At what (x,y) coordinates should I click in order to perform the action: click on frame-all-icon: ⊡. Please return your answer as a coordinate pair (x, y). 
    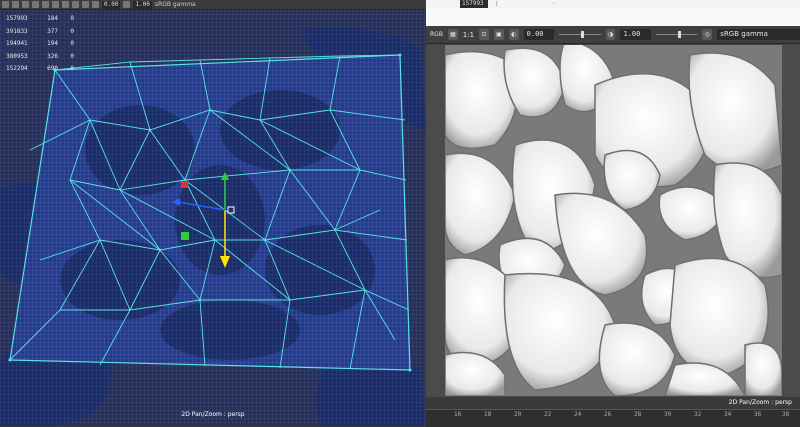
    Looking at the image, I should click on (484, 34).